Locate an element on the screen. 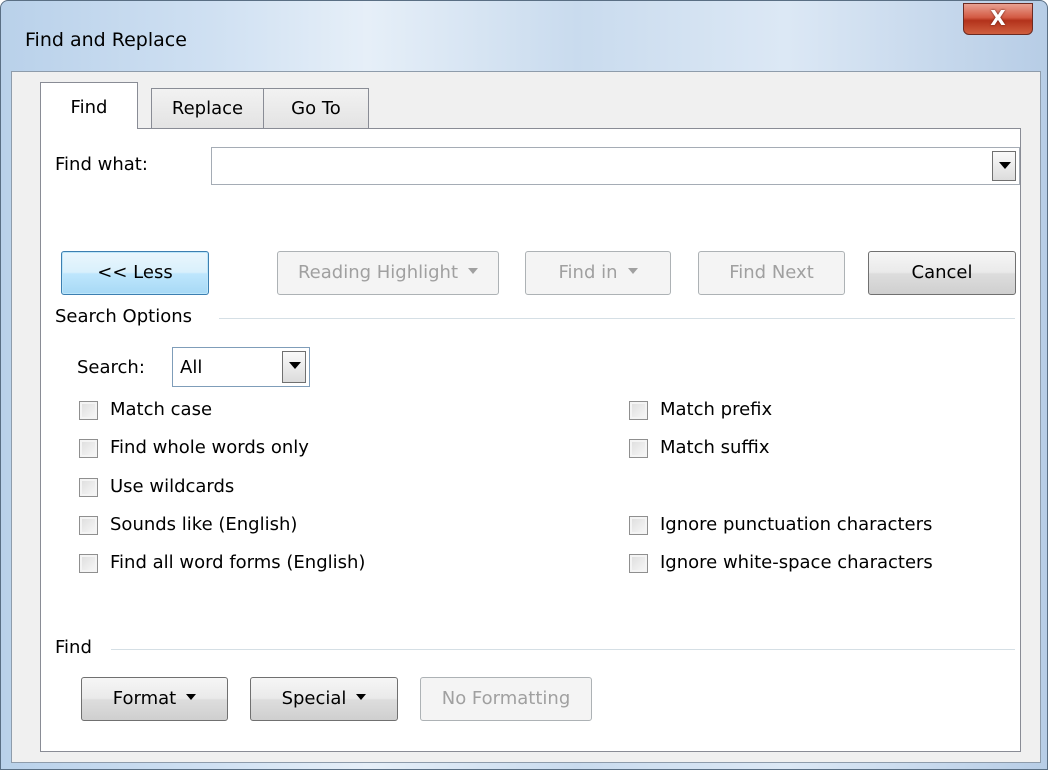 This screenshot has height=774, width=1052. close-button: X is located at coordinates (998, 19).